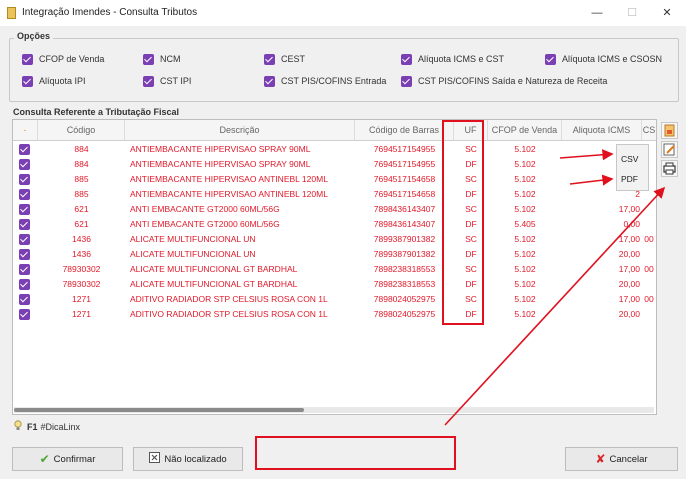  What do you see at coordinates (586, 155) in the screenshot?
I see `arrow-to-csv` at bounding box center [586, 155].